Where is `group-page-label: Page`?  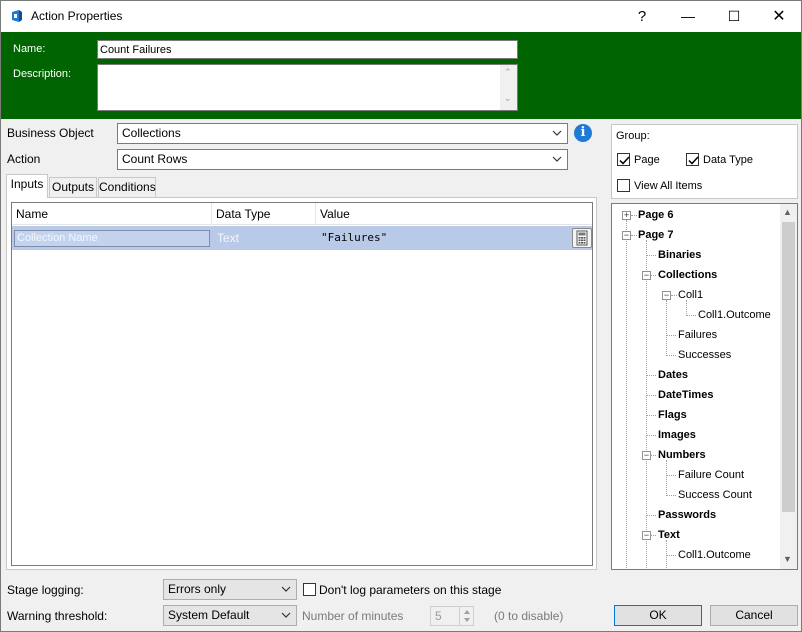
group-page-label: Page is located at coordinates (647, 160).